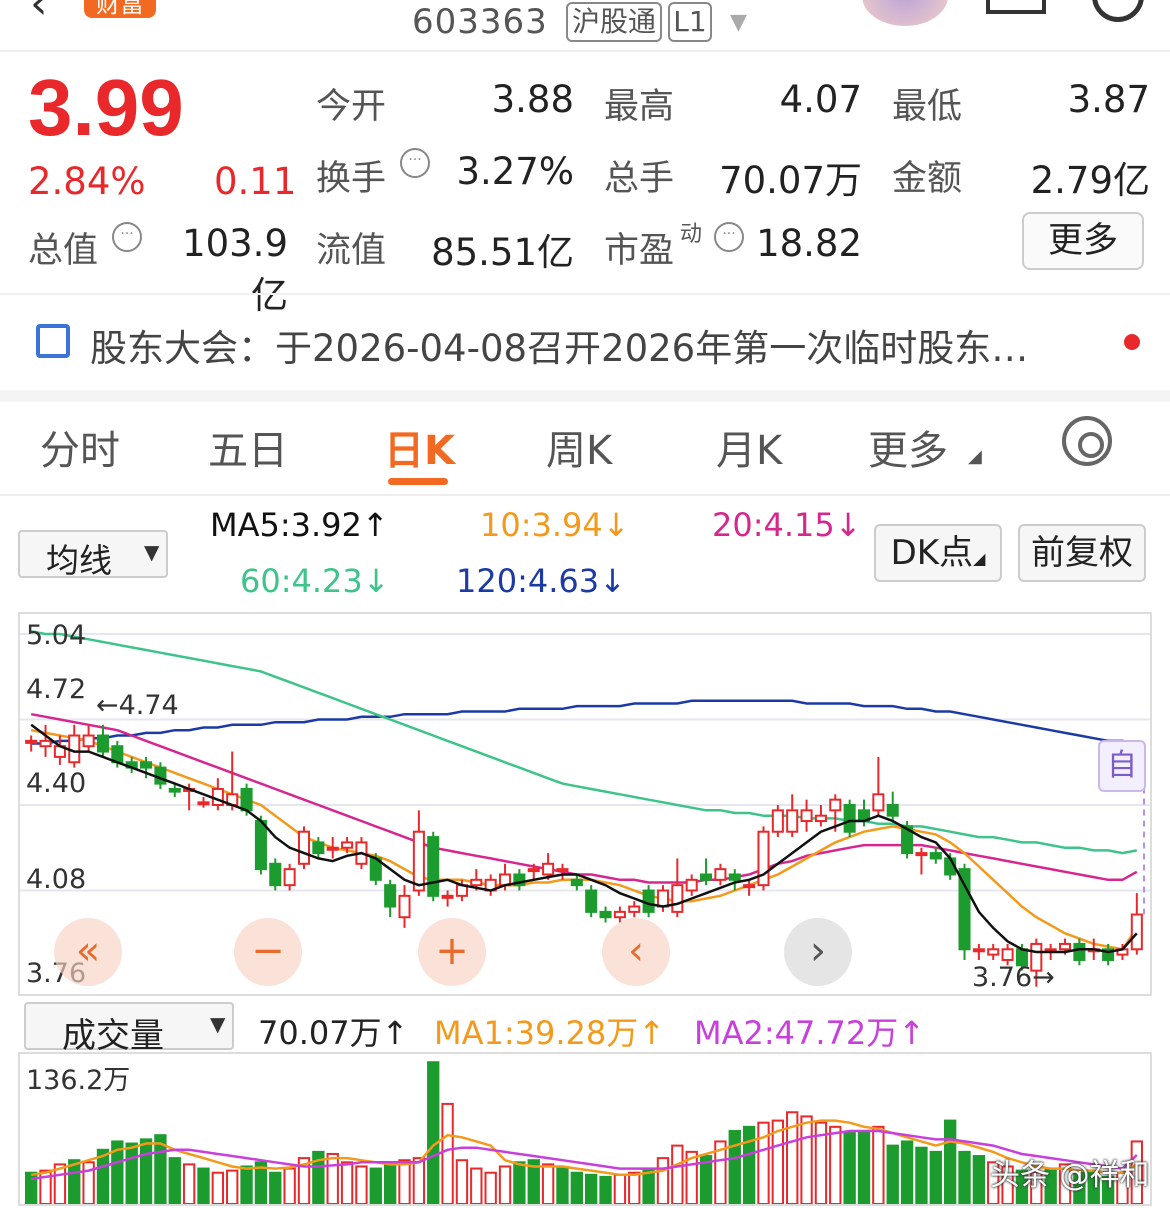 This screenshot has height=1208, width=1170. I want to click on gear-icon, so click(1087, 441).